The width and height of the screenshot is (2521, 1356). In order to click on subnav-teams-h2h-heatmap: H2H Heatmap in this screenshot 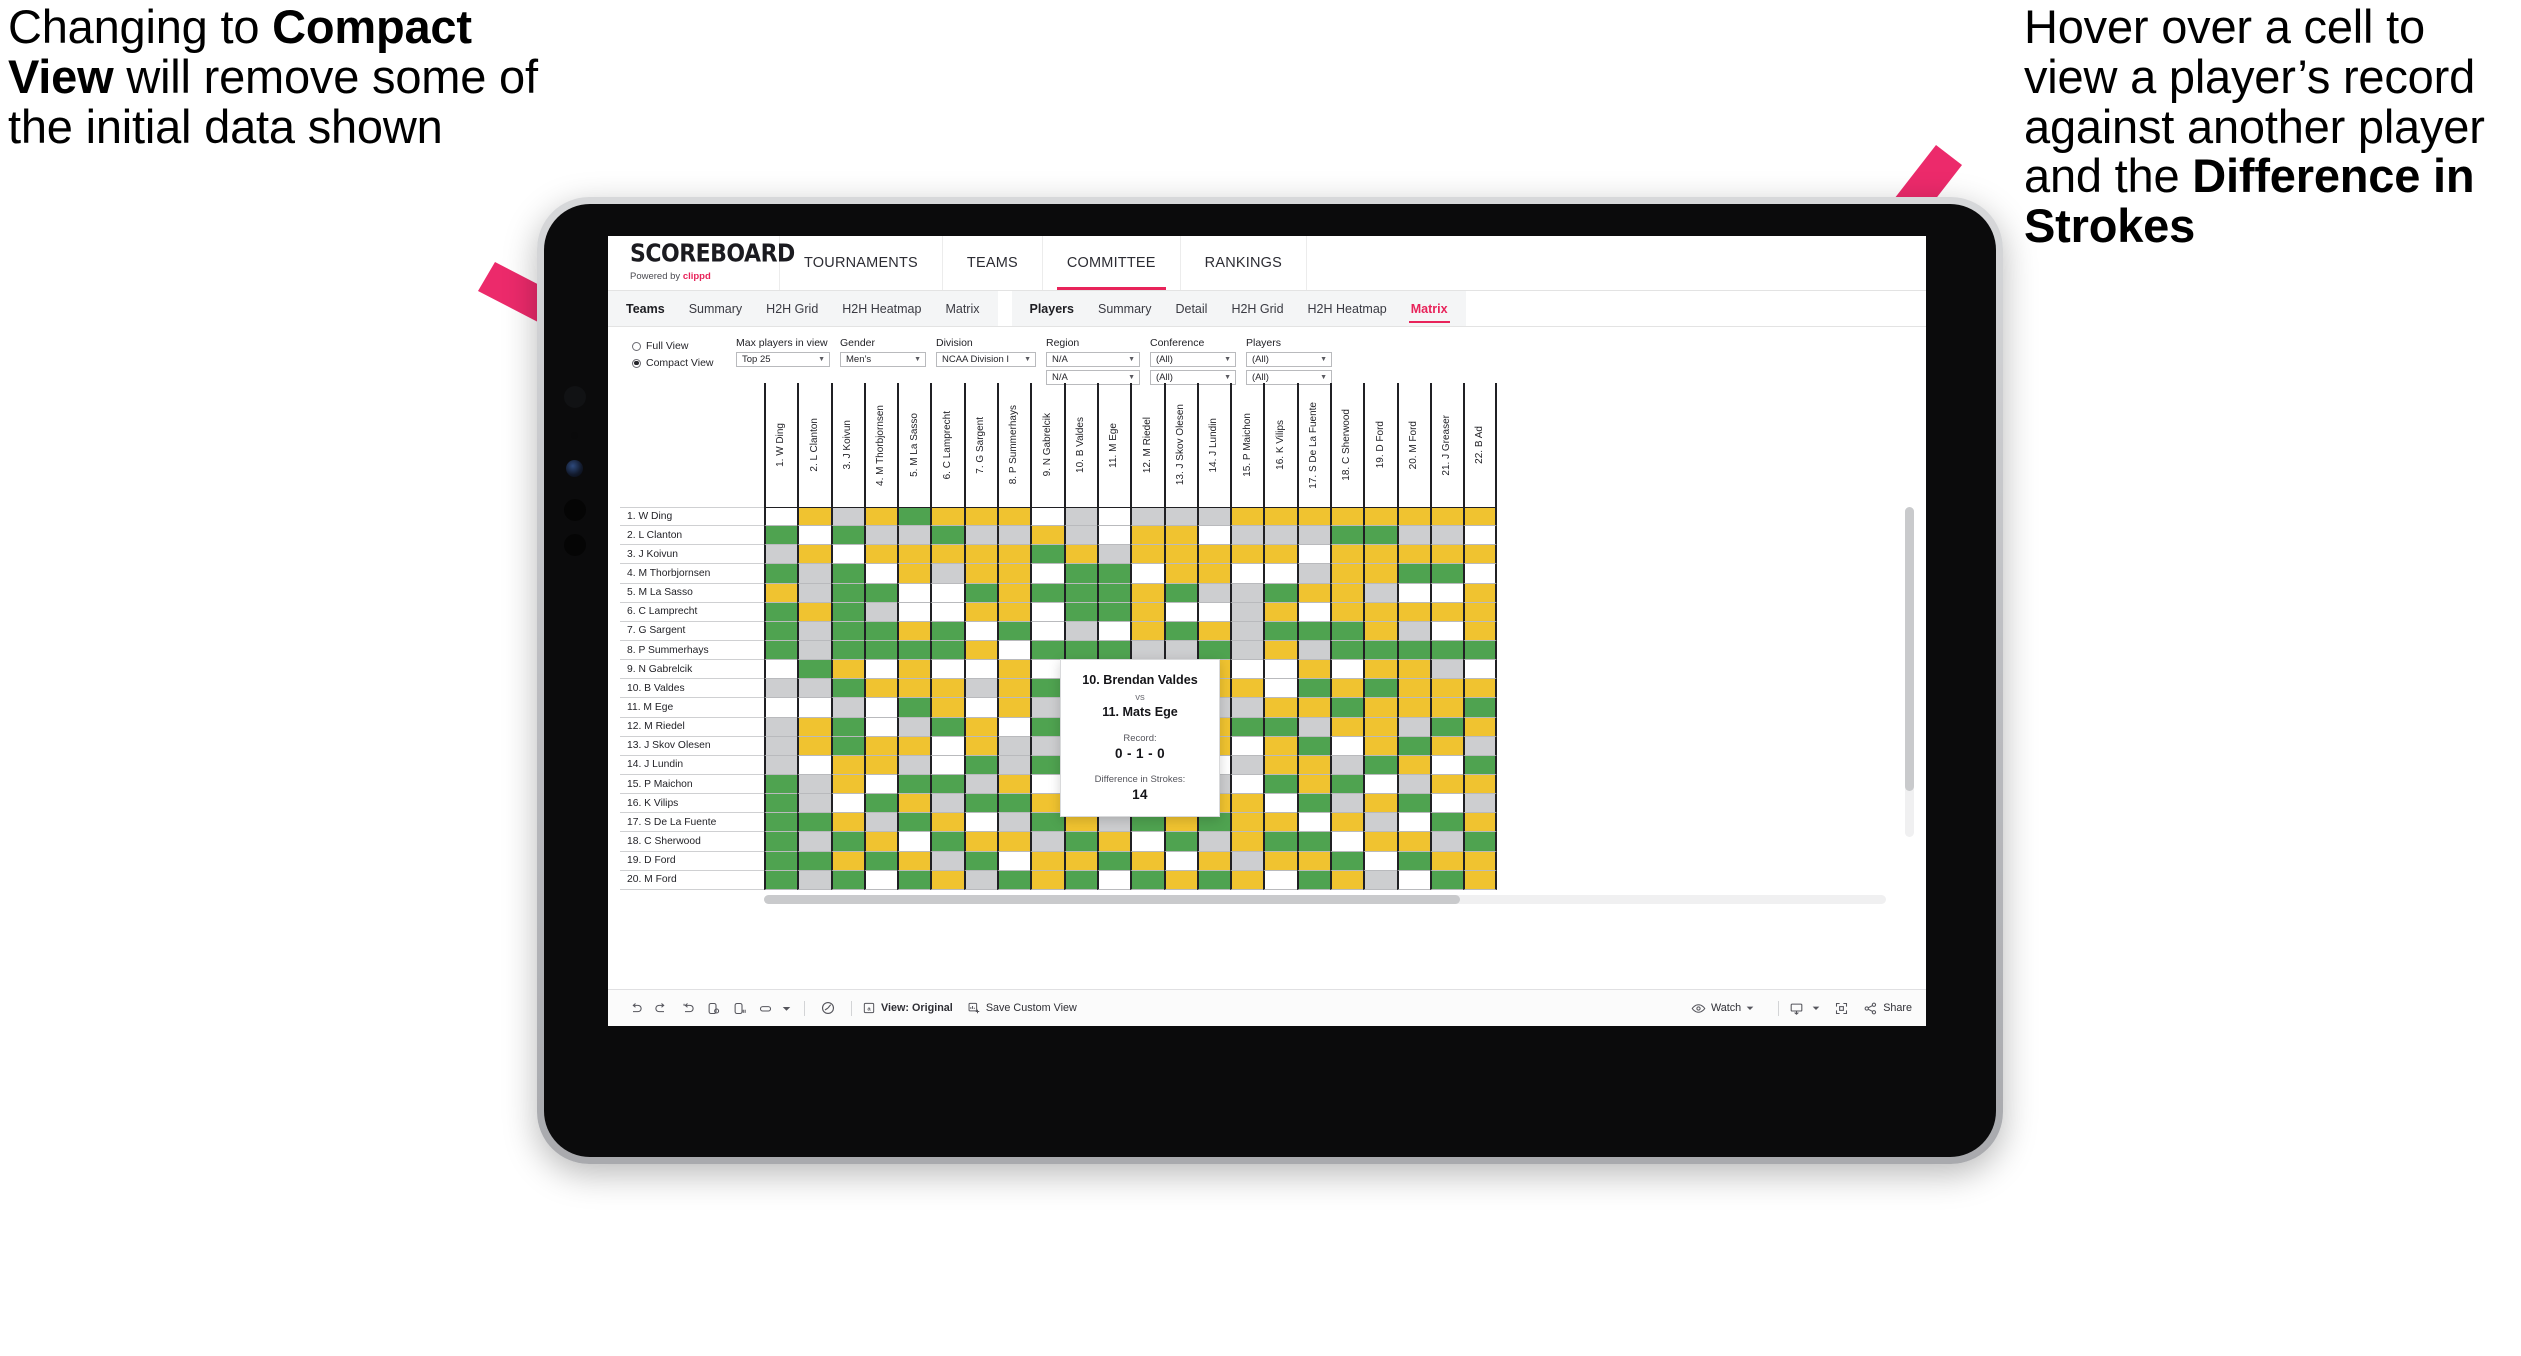, I will do `click(881, 308)`.